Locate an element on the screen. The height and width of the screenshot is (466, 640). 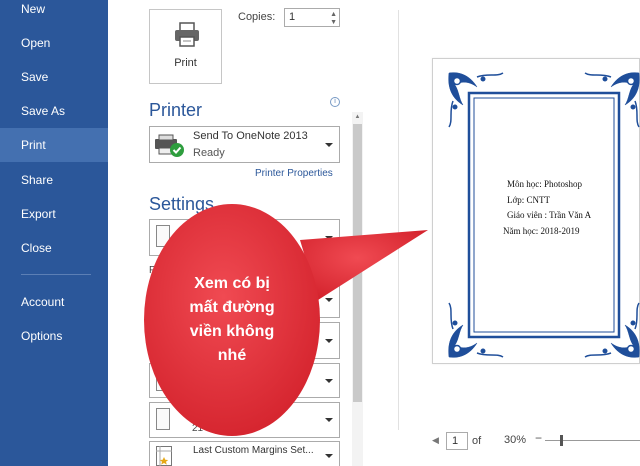
callout-line: mất đường is located at coordinates (232, 307).